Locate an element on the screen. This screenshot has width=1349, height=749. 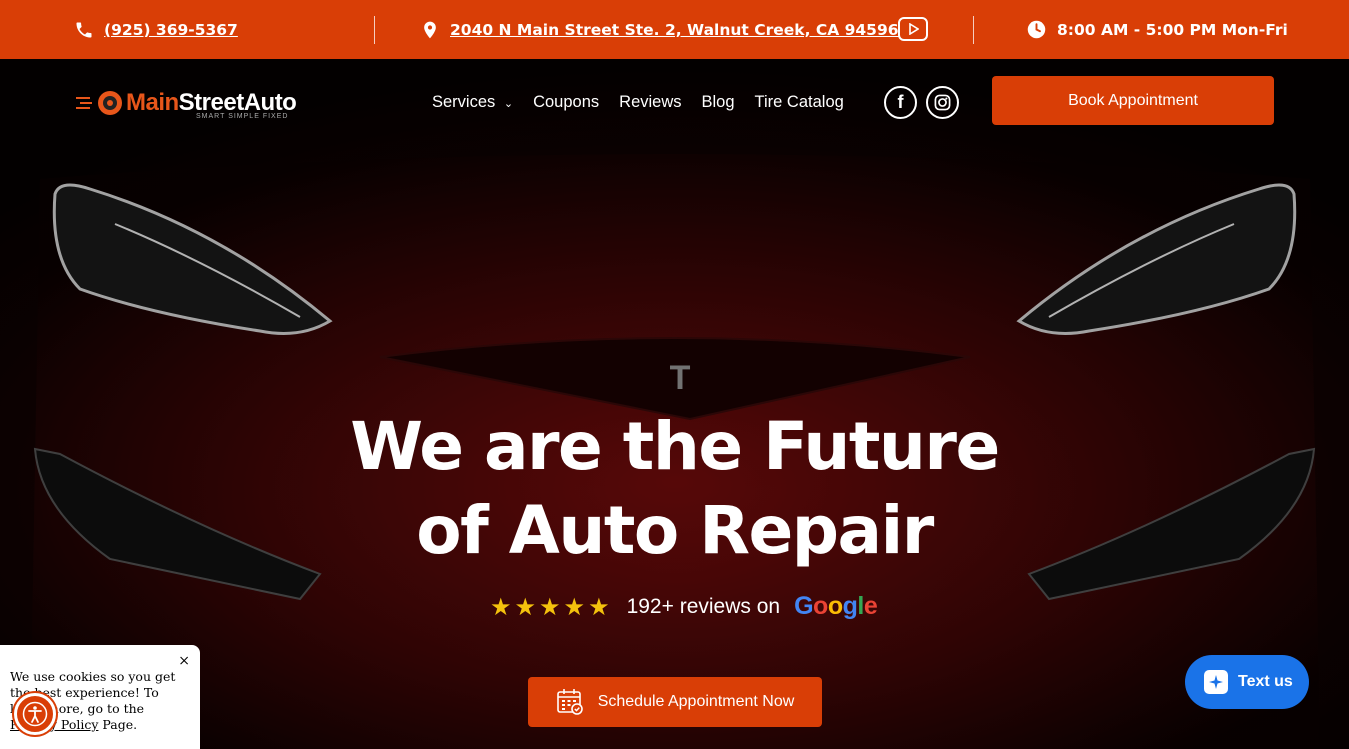
nav-services-label: Services is located at coordinates (464, 102).